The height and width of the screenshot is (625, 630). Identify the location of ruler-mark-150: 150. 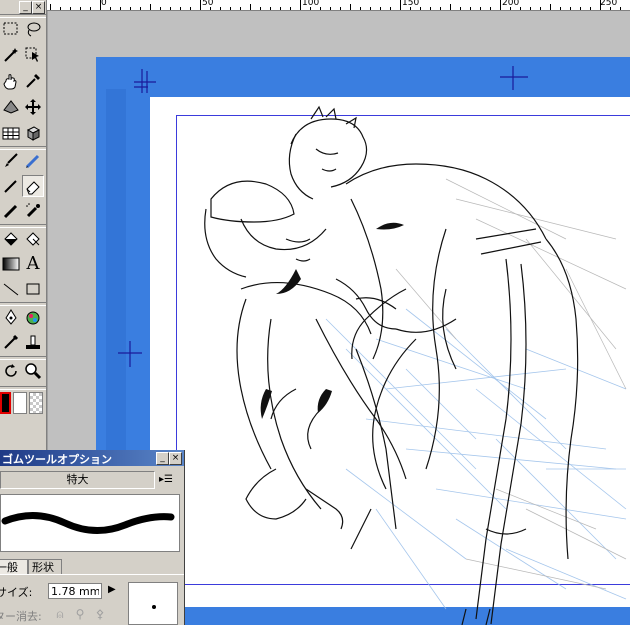
(411, 4).